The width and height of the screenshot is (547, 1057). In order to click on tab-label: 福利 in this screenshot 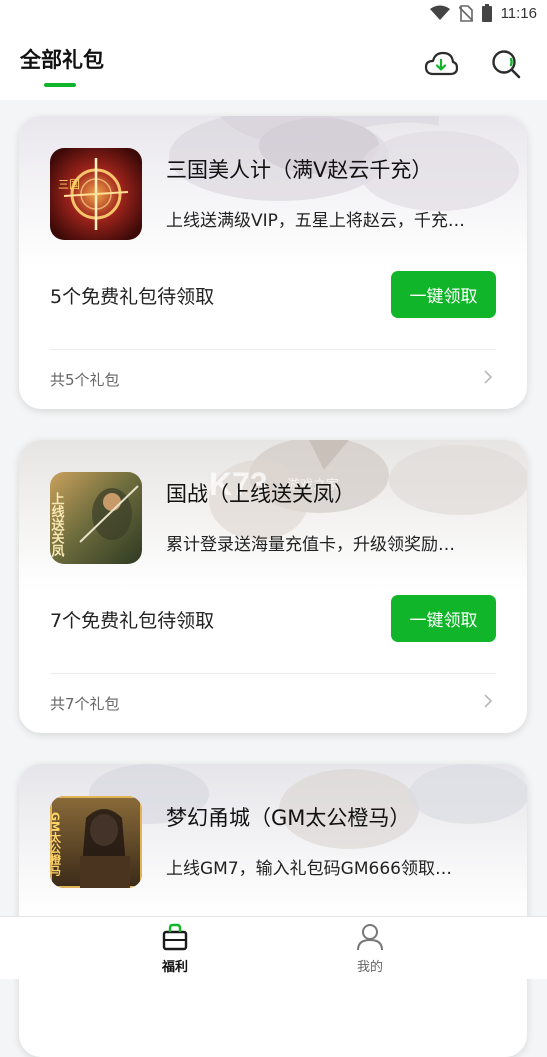, I will do `click(174, 967)`.